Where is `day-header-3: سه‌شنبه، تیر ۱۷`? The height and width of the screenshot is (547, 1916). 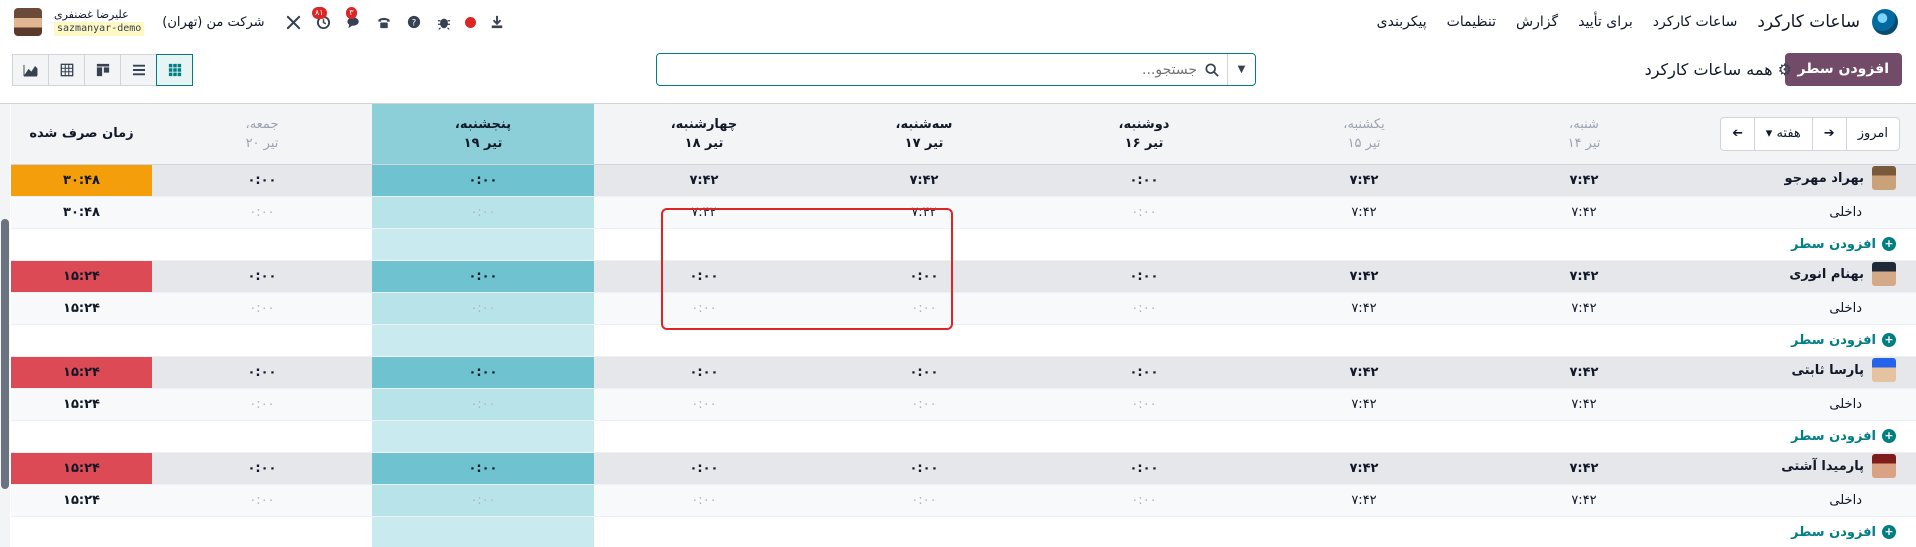
day-header-3: سه‌شنبه، تیر ۱۷ is located at coordinates (924, 134).